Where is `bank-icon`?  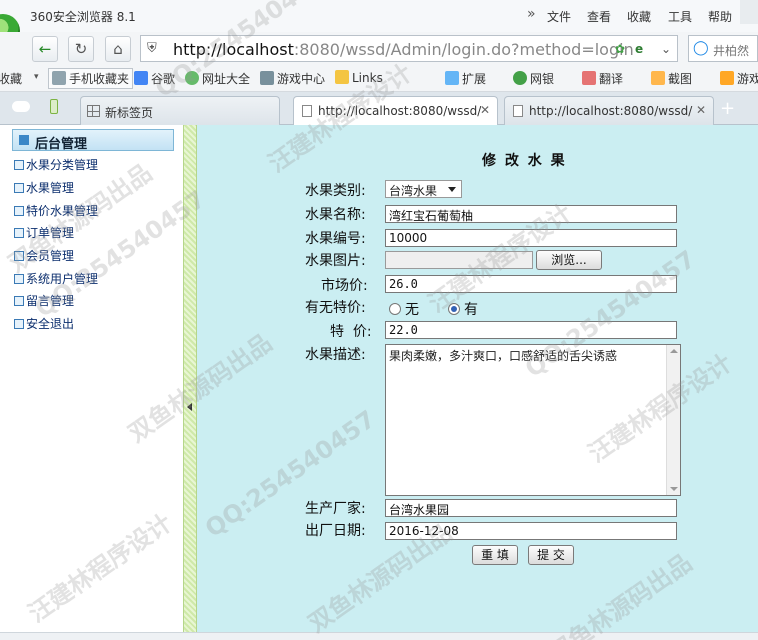
bank-icon is located at coordinates (520, 78).